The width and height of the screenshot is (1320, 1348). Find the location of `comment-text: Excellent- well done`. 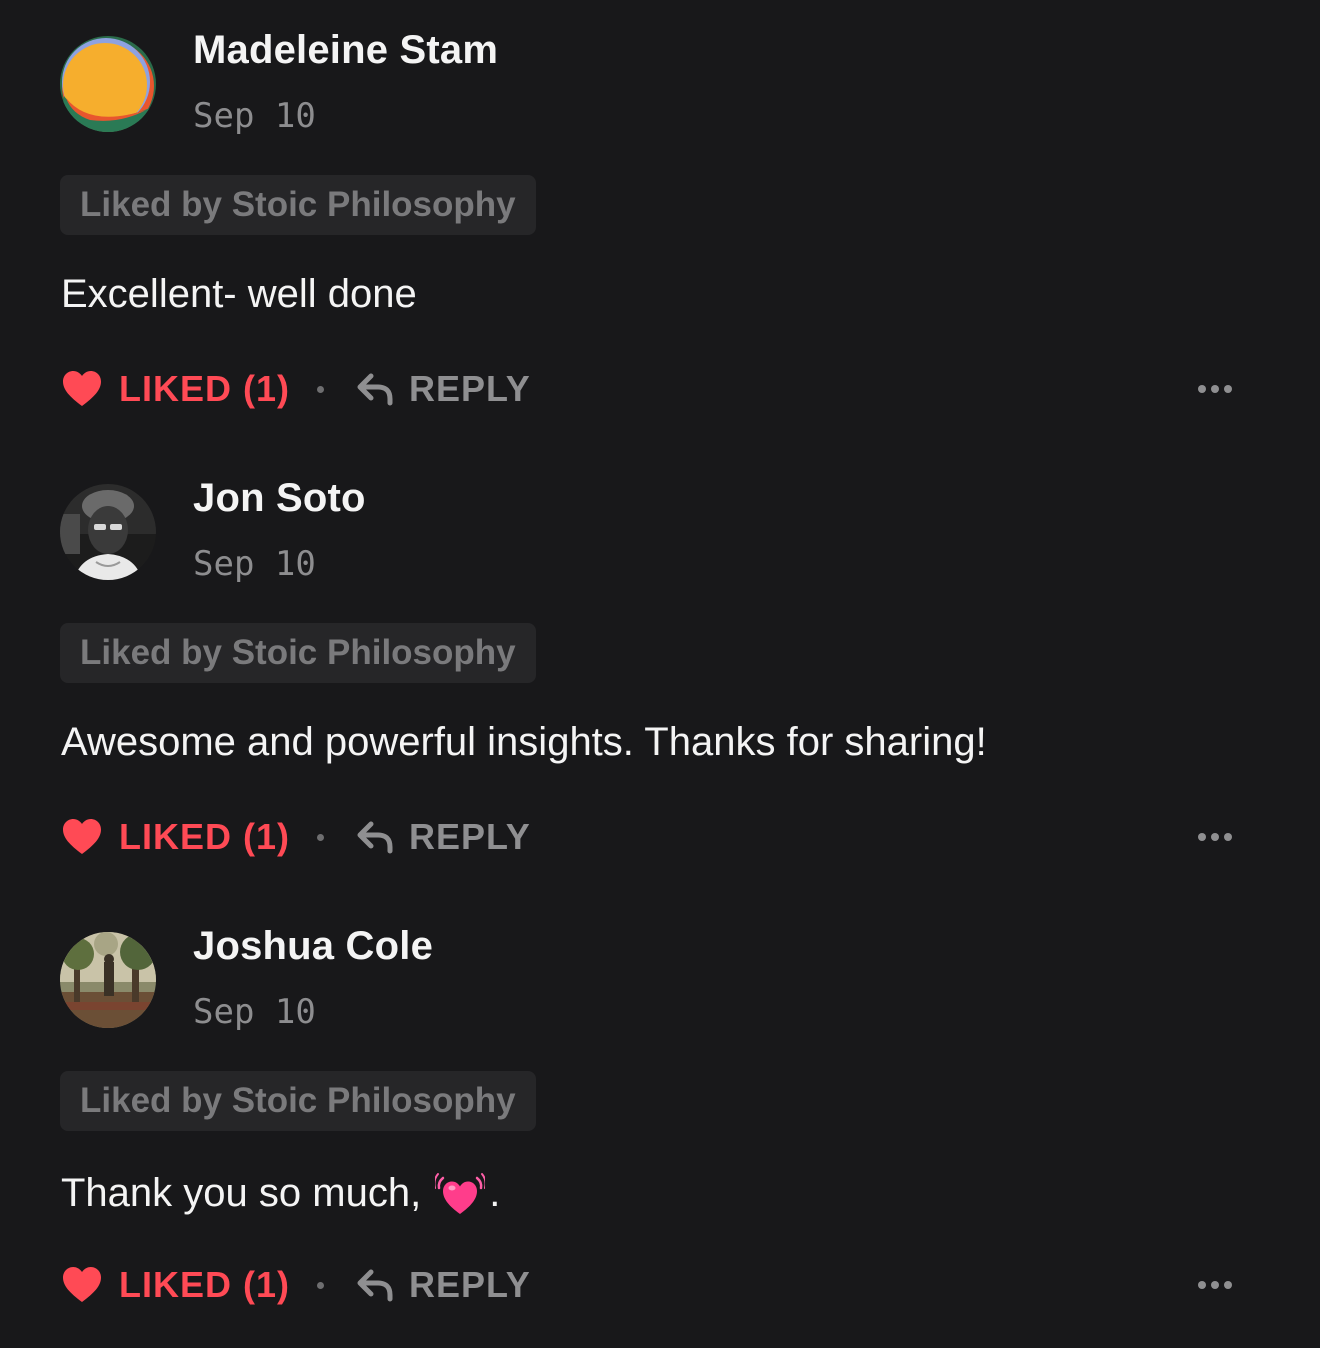

comment-text: Excellent- well done is located at coordinates (239, 294).